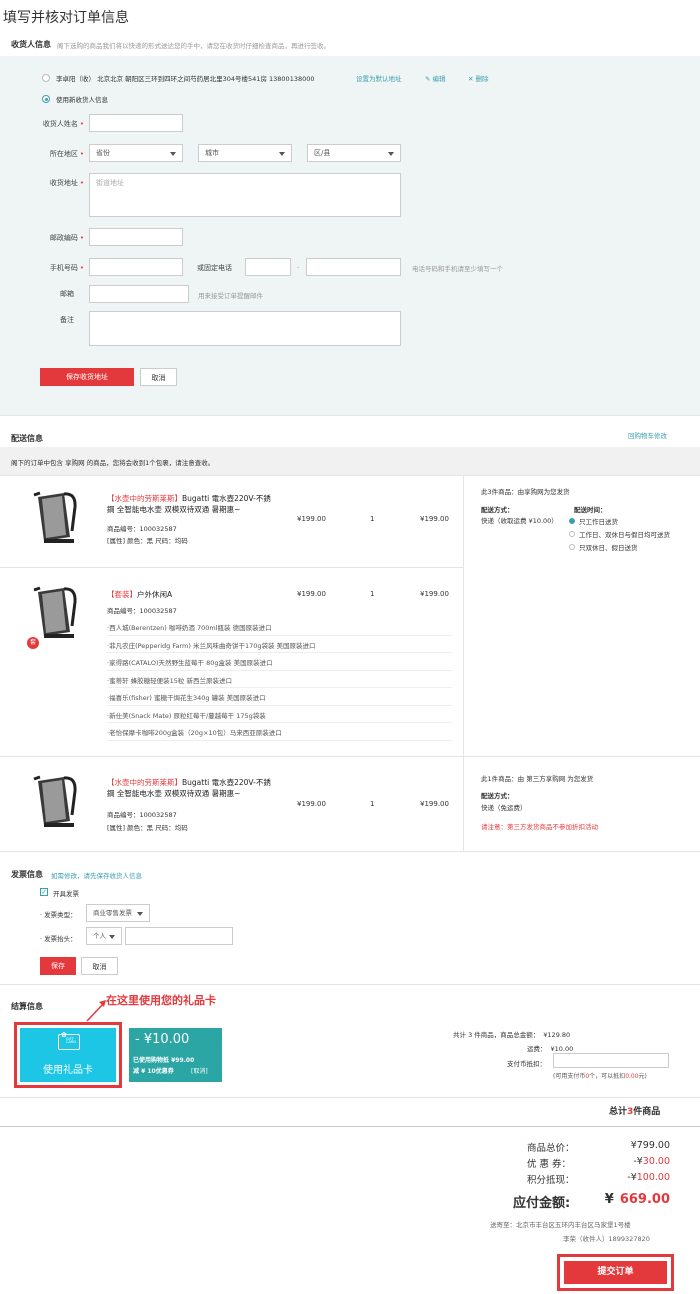 Image resolution: width=700 pixels, height=1294 pixels. Describe the element at coordinates (593, 521) in the screenshot. I see `time-option: 只工作日送货` at that location.